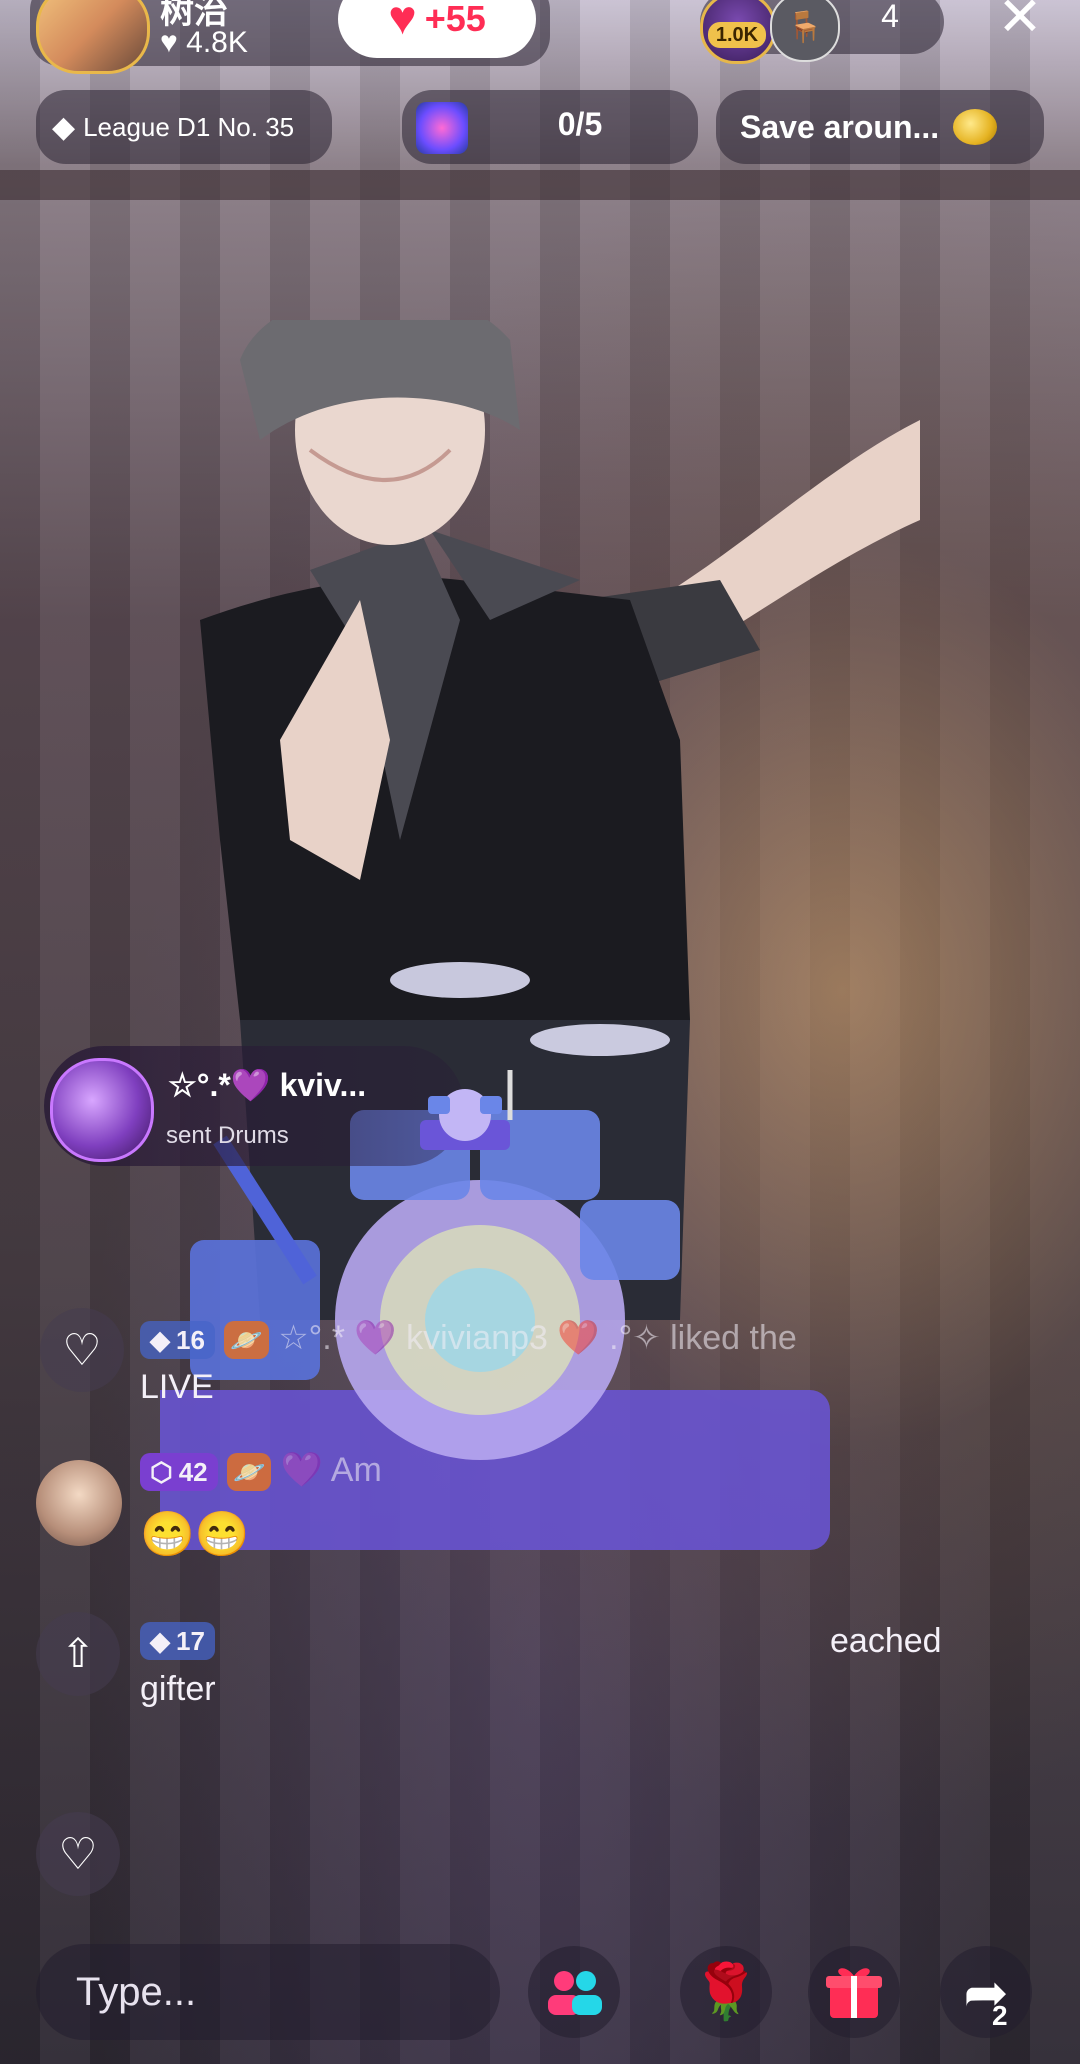 The image size is (1080, 2064). Describe the element at coordinates (886, 1641) in the screenshot. I see `chat-text-tail: eached` at that location.